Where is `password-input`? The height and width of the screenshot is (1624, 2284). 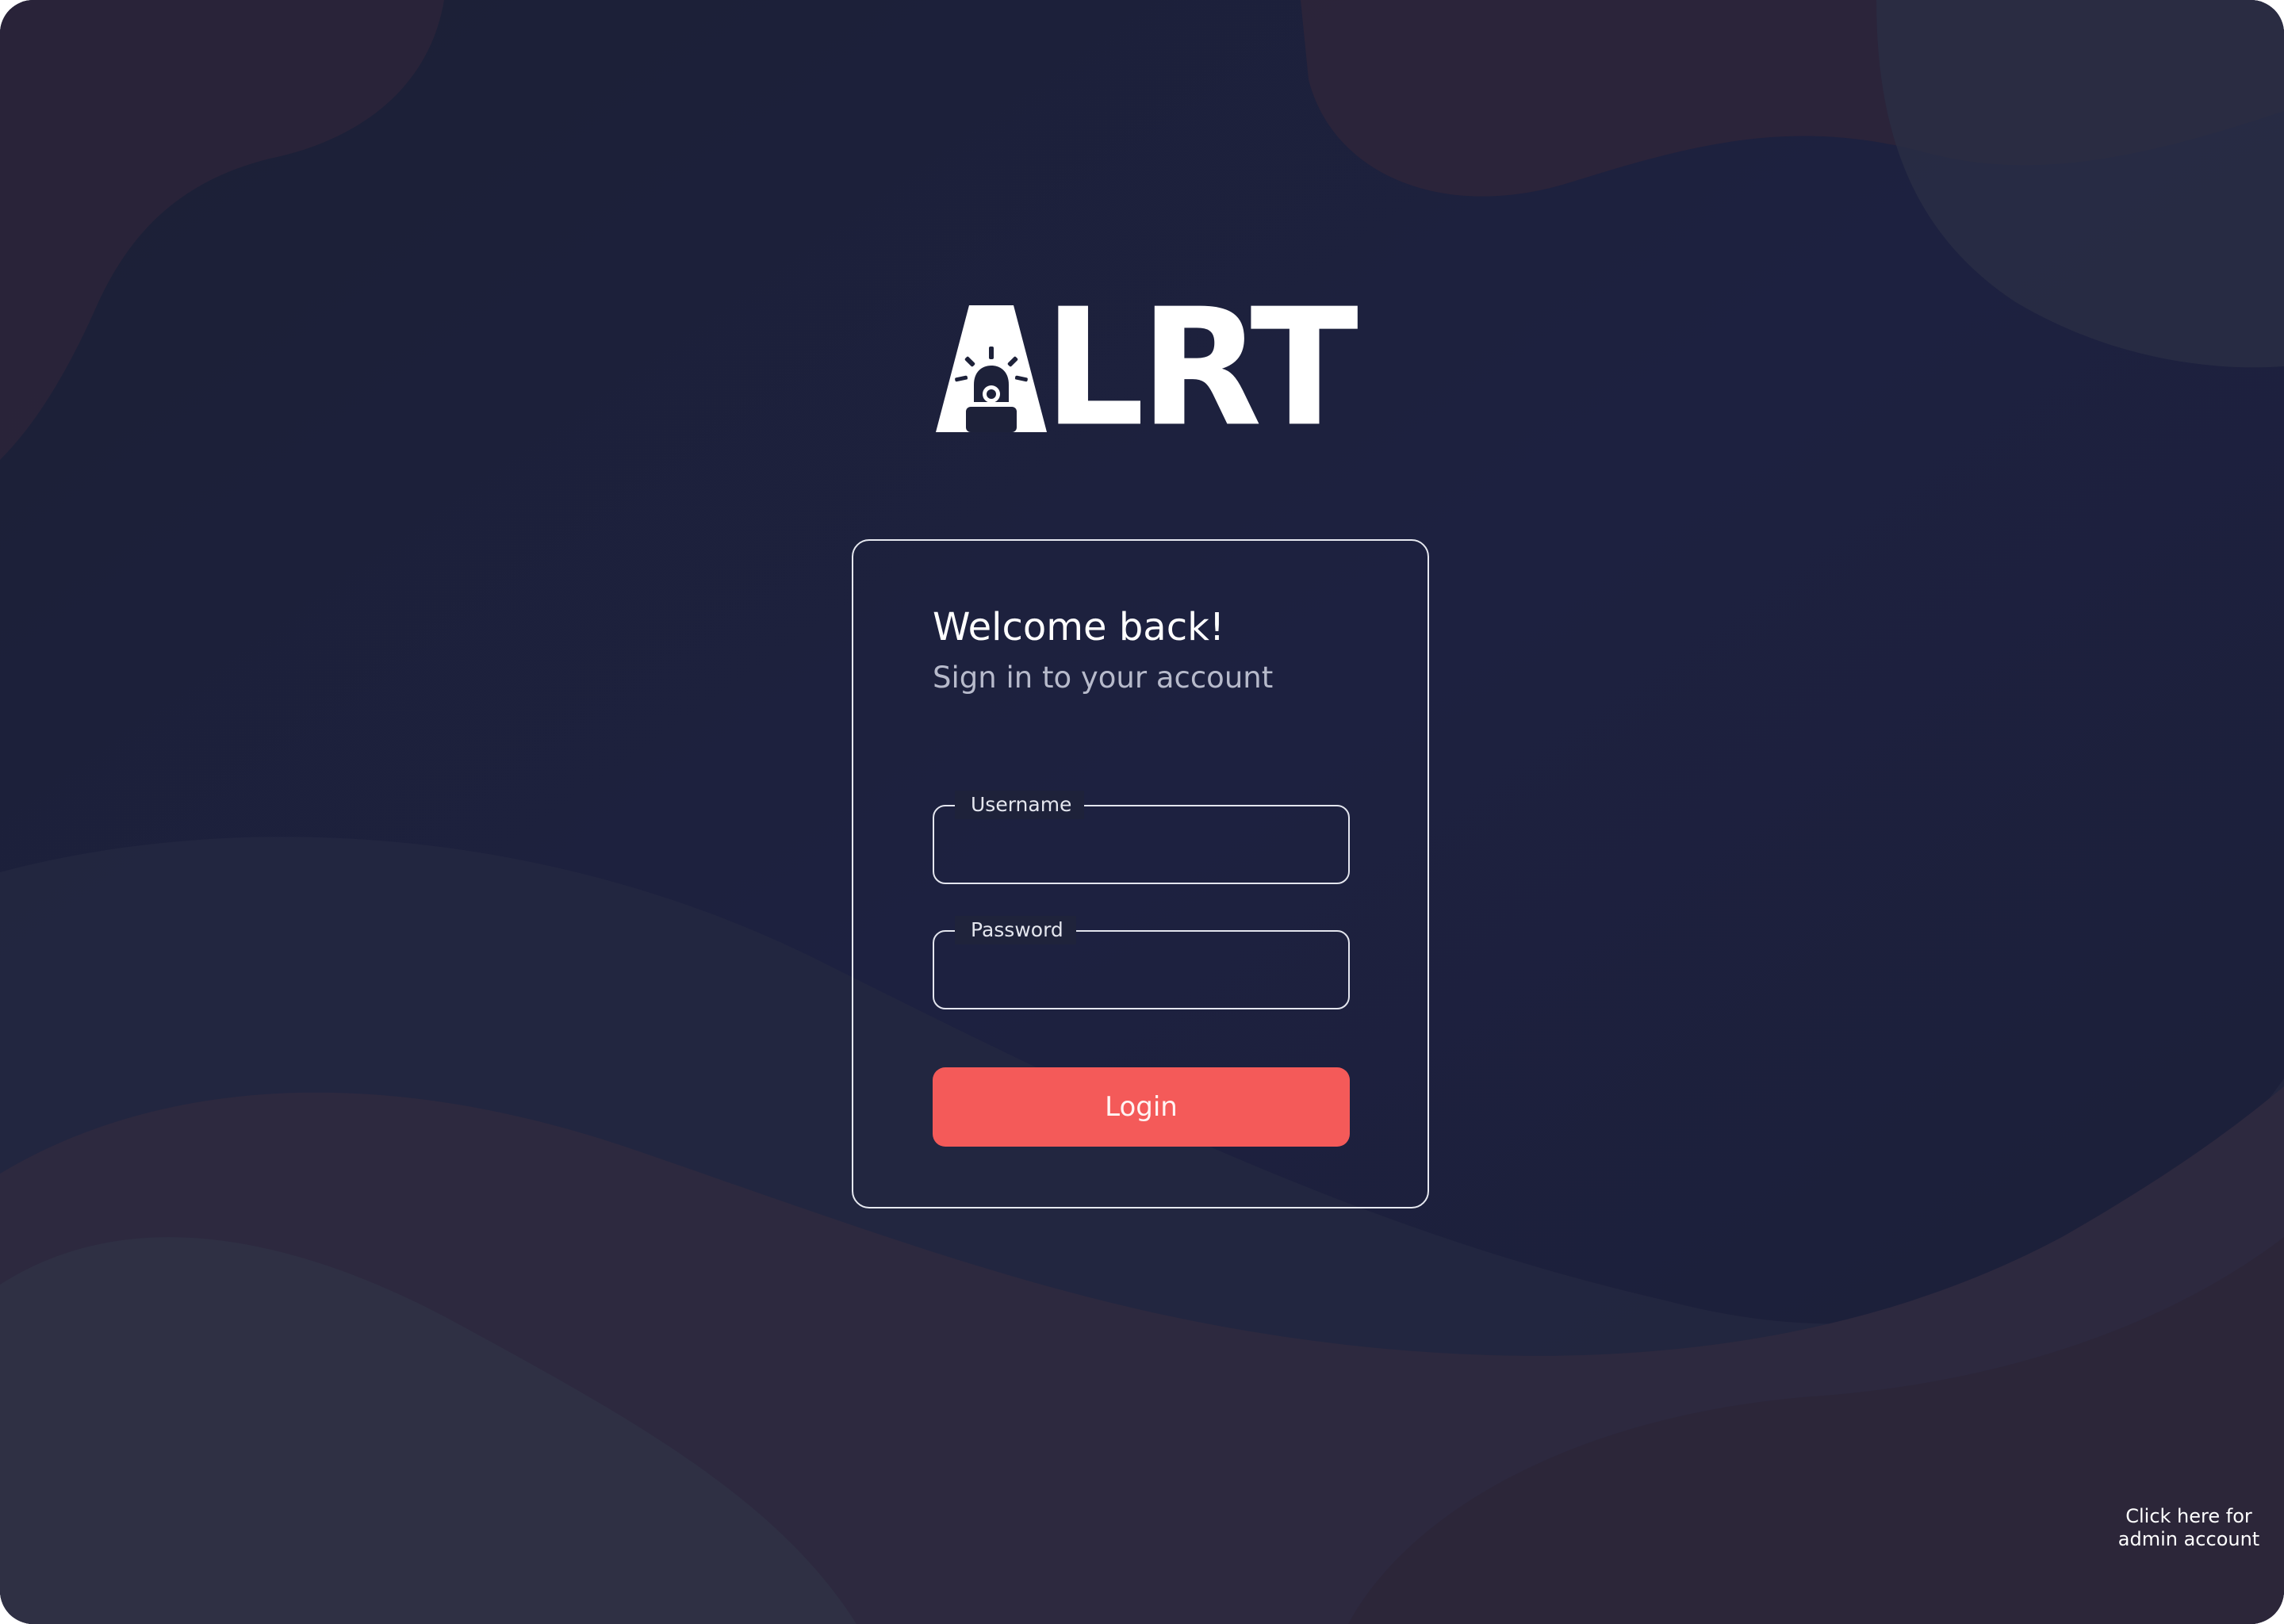
password-input is located at coordinates (1143, 971).